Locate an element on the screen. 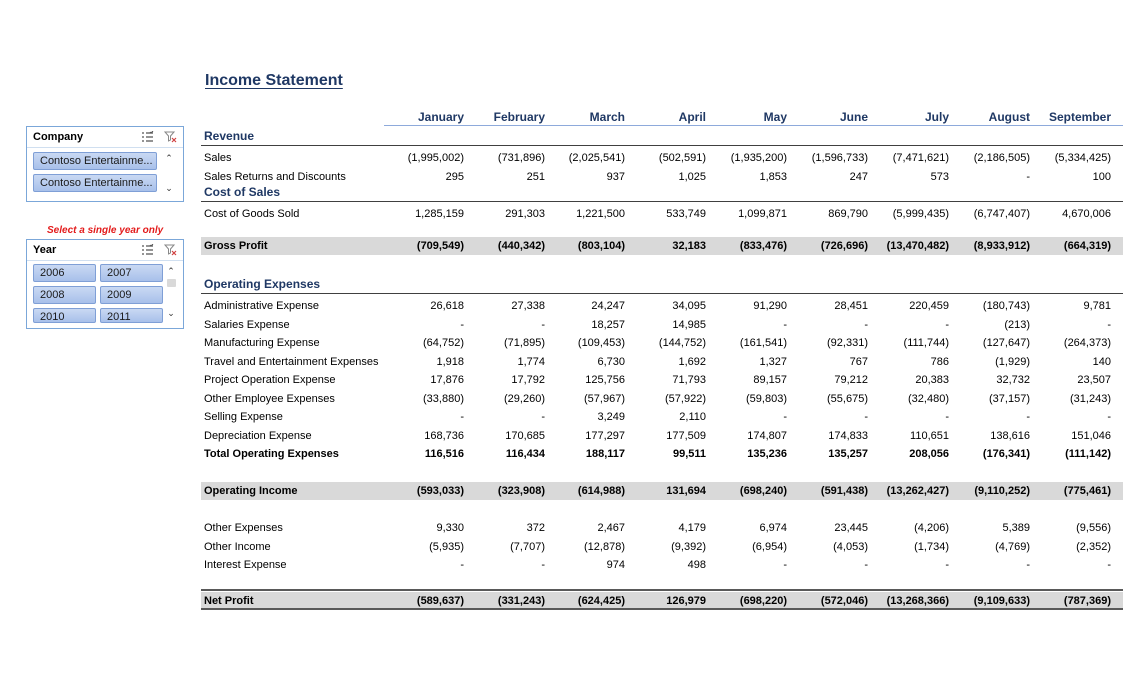 The image size is (1140, 687). cell-value: 220,459 is located at coordinates (929, 306).